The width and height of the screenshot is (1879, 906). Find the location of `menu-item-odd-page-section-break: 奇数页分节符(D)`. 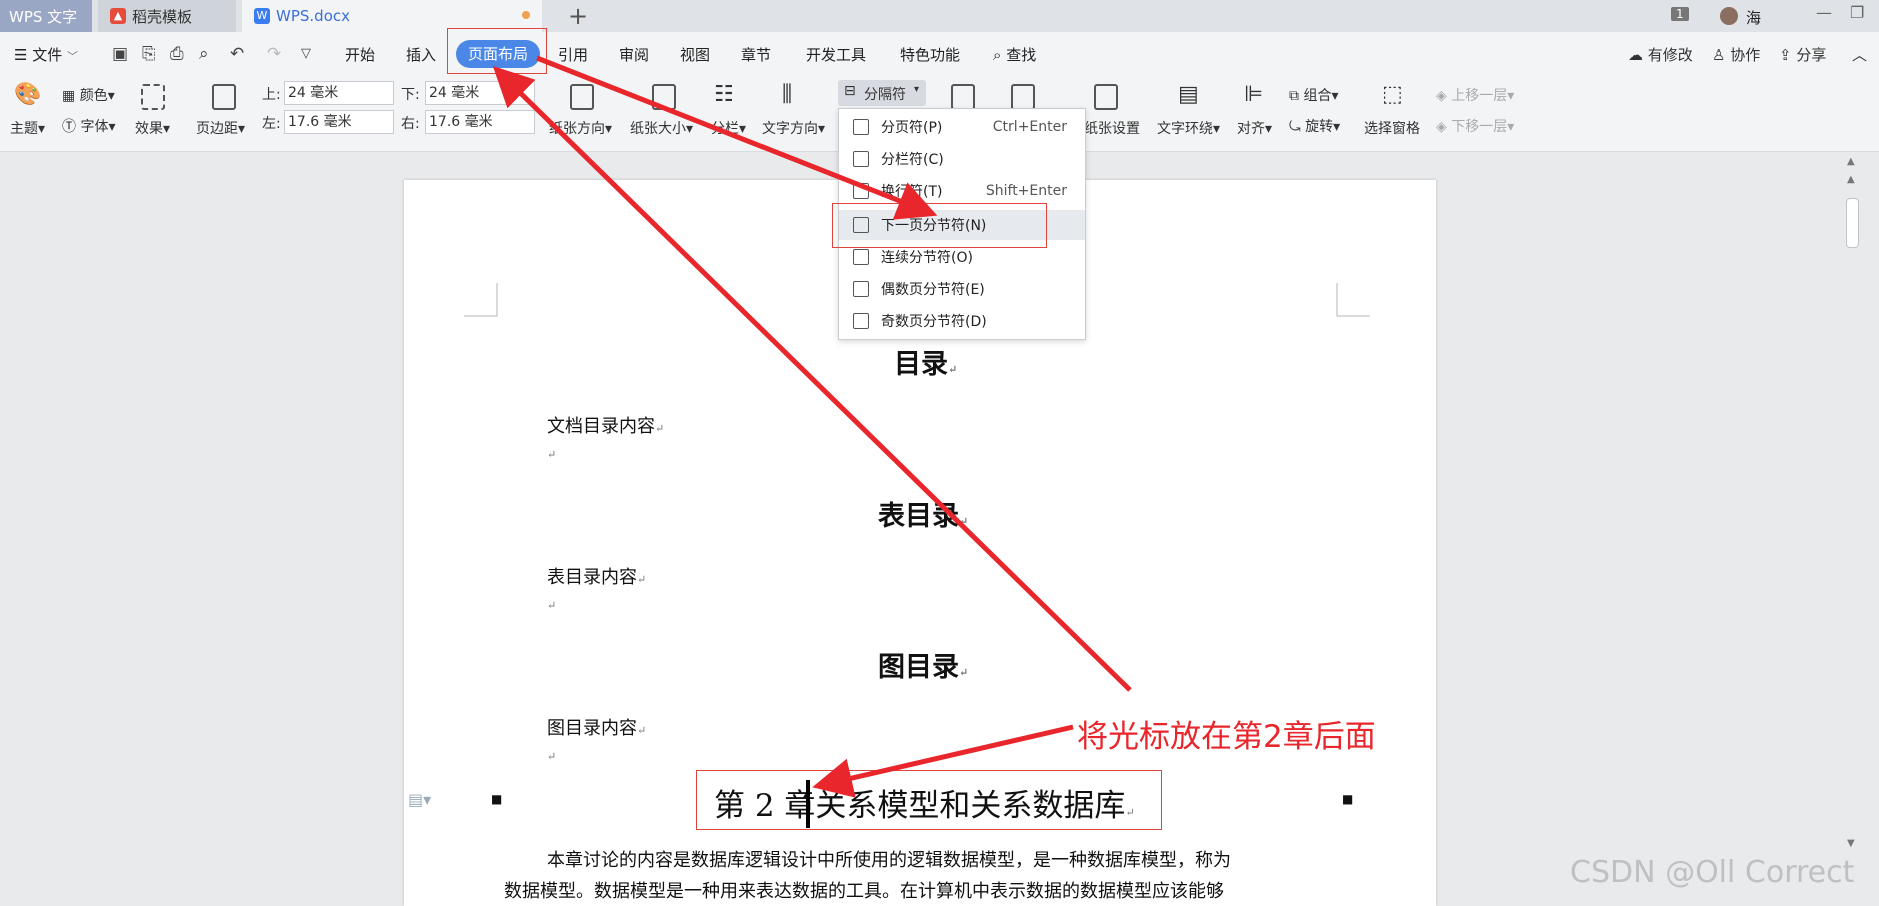

menu-item-odd-page-section-break: 奇数页分节符(D) is located at coordinates (962, 321).